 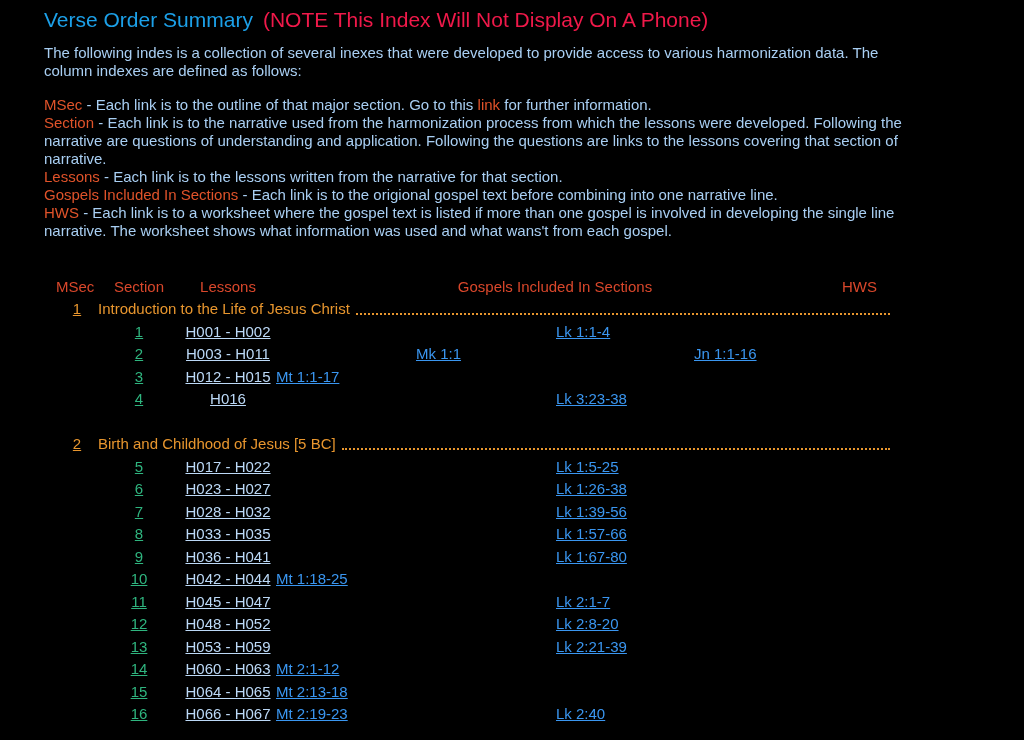 I want to click on lesson-link: H016, so click(x=228, y=398).